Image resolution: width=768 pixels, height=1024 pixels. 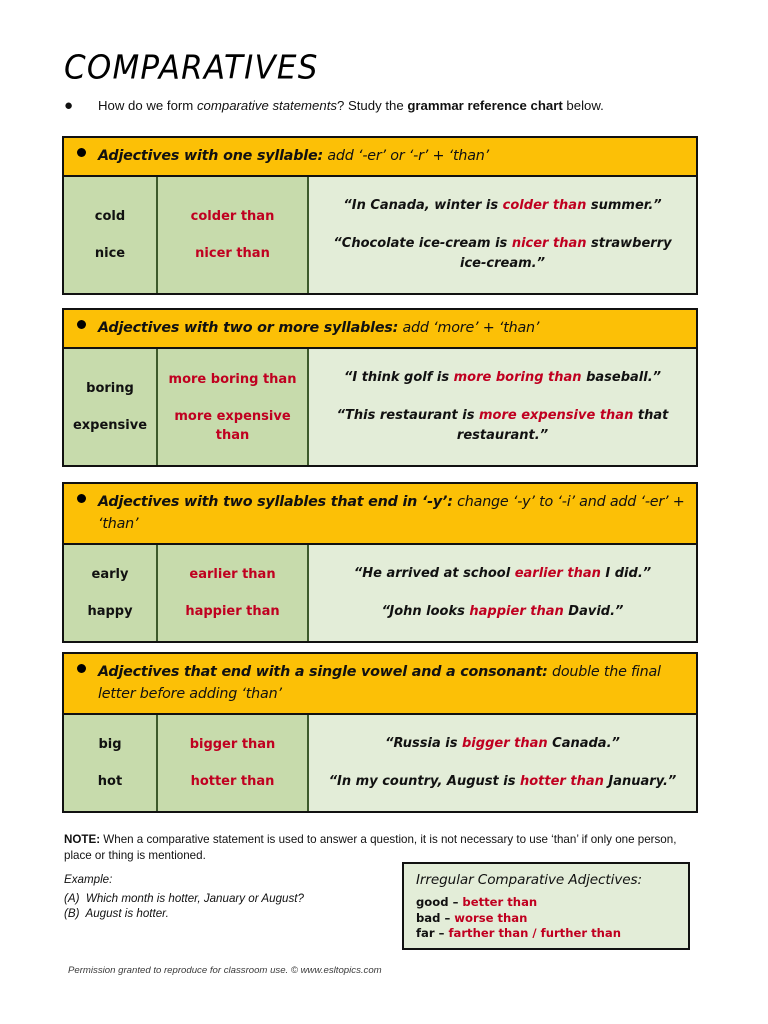 What do you see at coordinates (233, 407) in the screenshot?
I see `comparative-column: more boring than more expensive than` at bounding box center [233, 407].